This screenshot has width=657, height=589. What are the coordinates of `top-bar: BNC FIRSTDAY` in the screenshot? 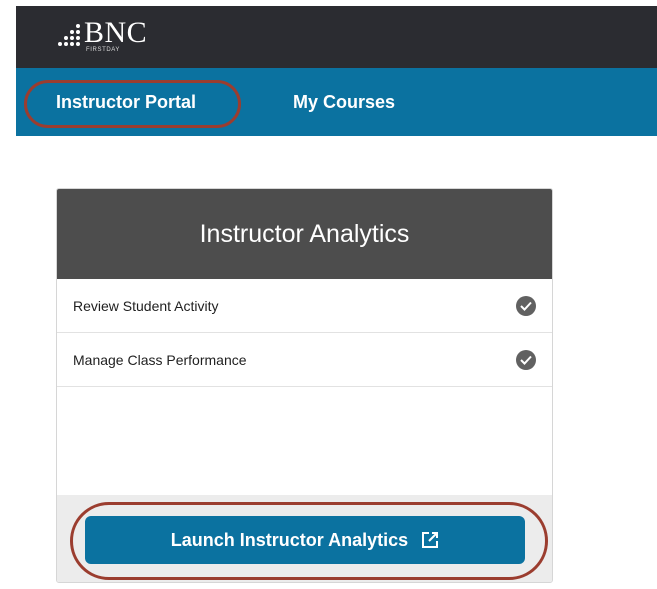 It's located at (336, 37).